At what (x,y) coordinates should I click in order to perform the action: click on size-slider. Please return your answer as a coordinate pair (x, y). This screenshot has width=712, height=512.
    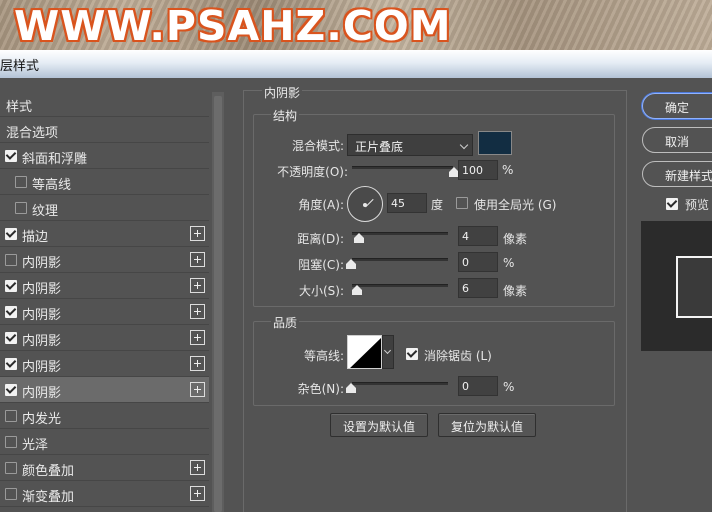
    Looking at the image, I should click on (400, 285).